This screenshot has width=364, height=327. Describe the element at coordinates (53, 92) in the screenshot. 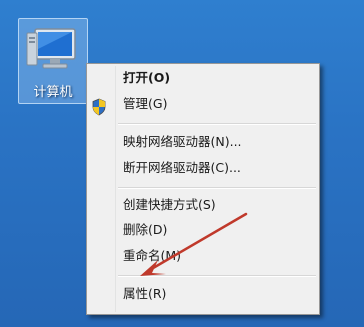

I see `computer-icon-label: 计算机` at that location.